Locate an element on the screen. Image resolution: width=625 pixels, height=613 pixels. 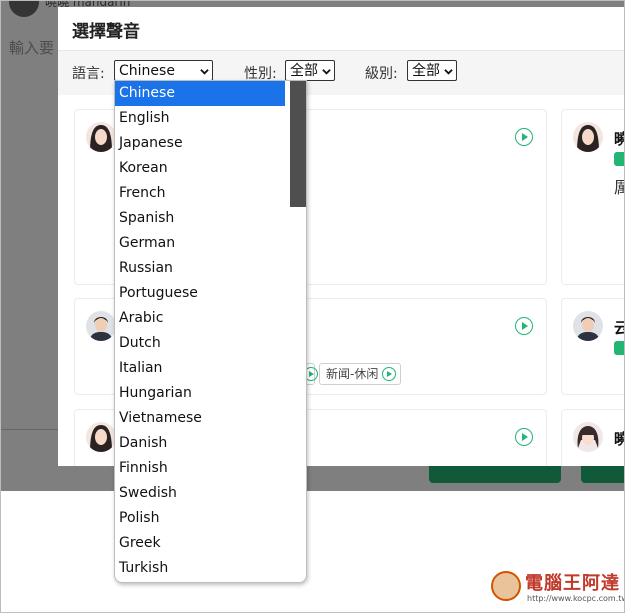
language-option: English is located at coordinates (200, 118).